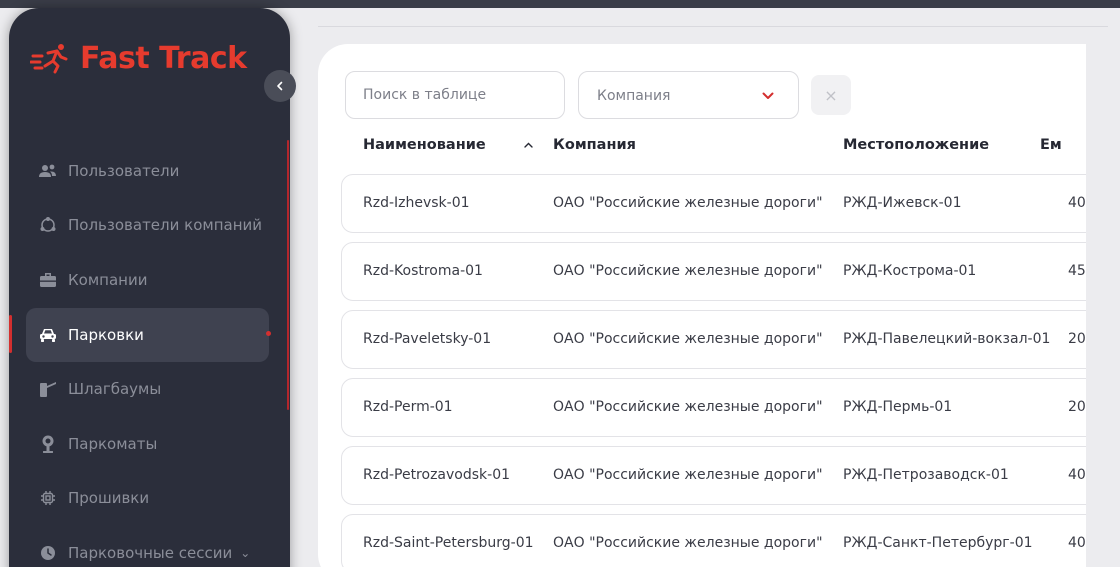  Describe the element at coordinates (424, 145) in the screenshot. I see `column-header-name: Наименование` at that location.